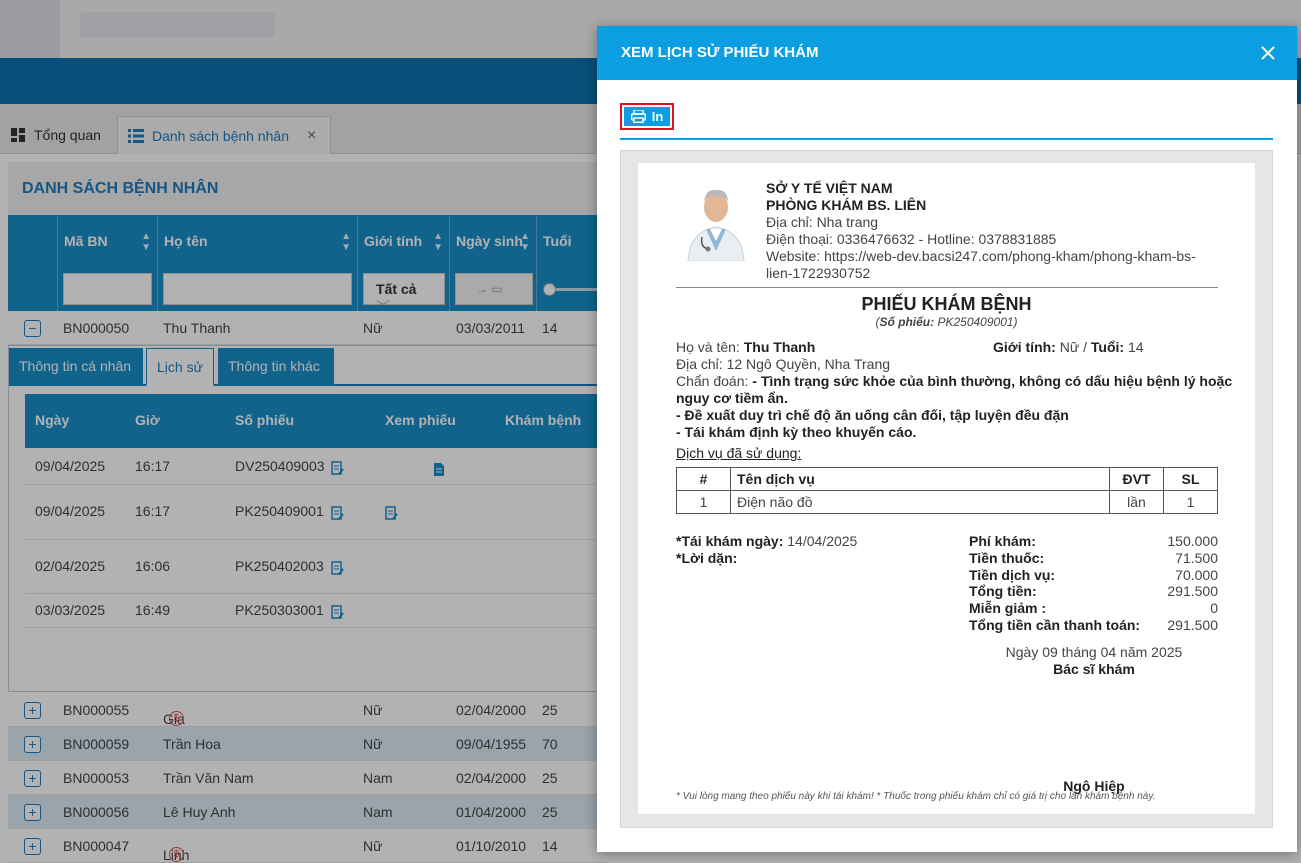 The height and width of the screenshot is (863, 1301). Describe the element at coordinates (822, 222) in the screenshot. I see `clinic-address: Địa chỉ: Nha trang` at that location.